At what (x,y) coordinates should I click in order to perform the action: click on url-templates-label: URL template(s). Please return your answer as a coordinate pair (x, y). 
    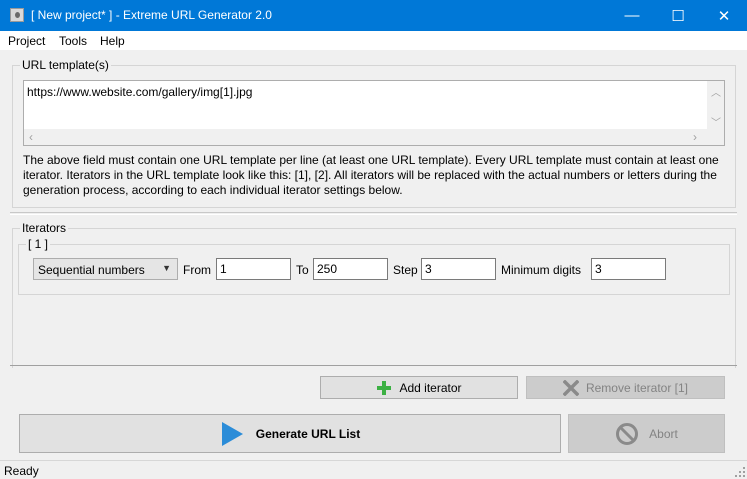
    Looking at the image, I should click on (65, 65).